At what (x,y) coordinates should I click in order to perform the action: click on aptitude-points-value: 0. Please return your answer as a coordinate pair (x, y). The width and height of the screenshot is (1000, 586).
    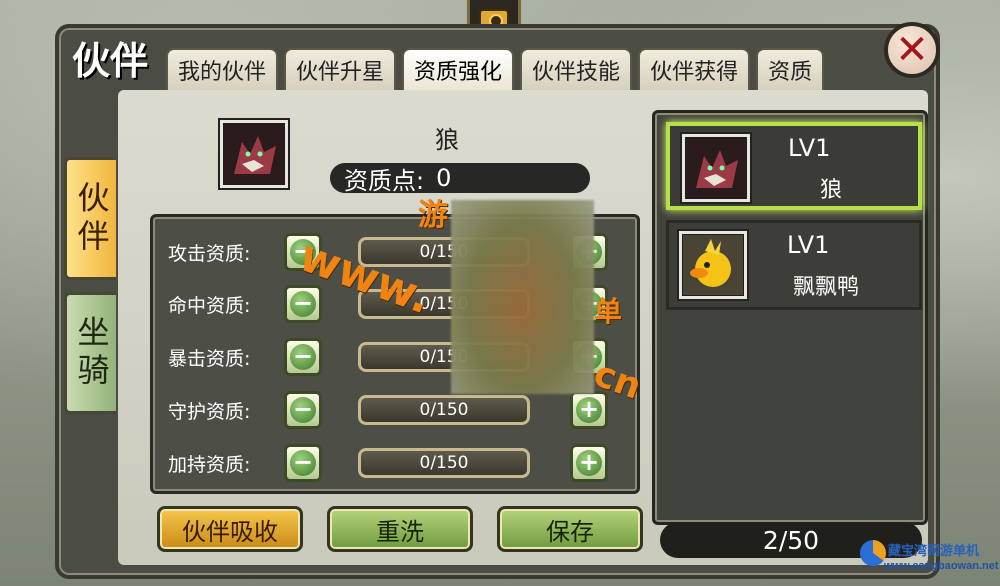
    Looking at the image, I should click on (444, 178).